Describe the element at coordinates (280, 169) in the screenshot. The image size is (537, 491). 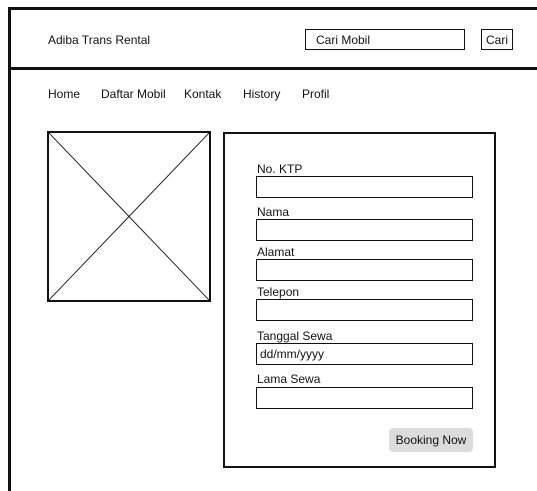
I see `label-no-ktp: No. KTP` at that location.